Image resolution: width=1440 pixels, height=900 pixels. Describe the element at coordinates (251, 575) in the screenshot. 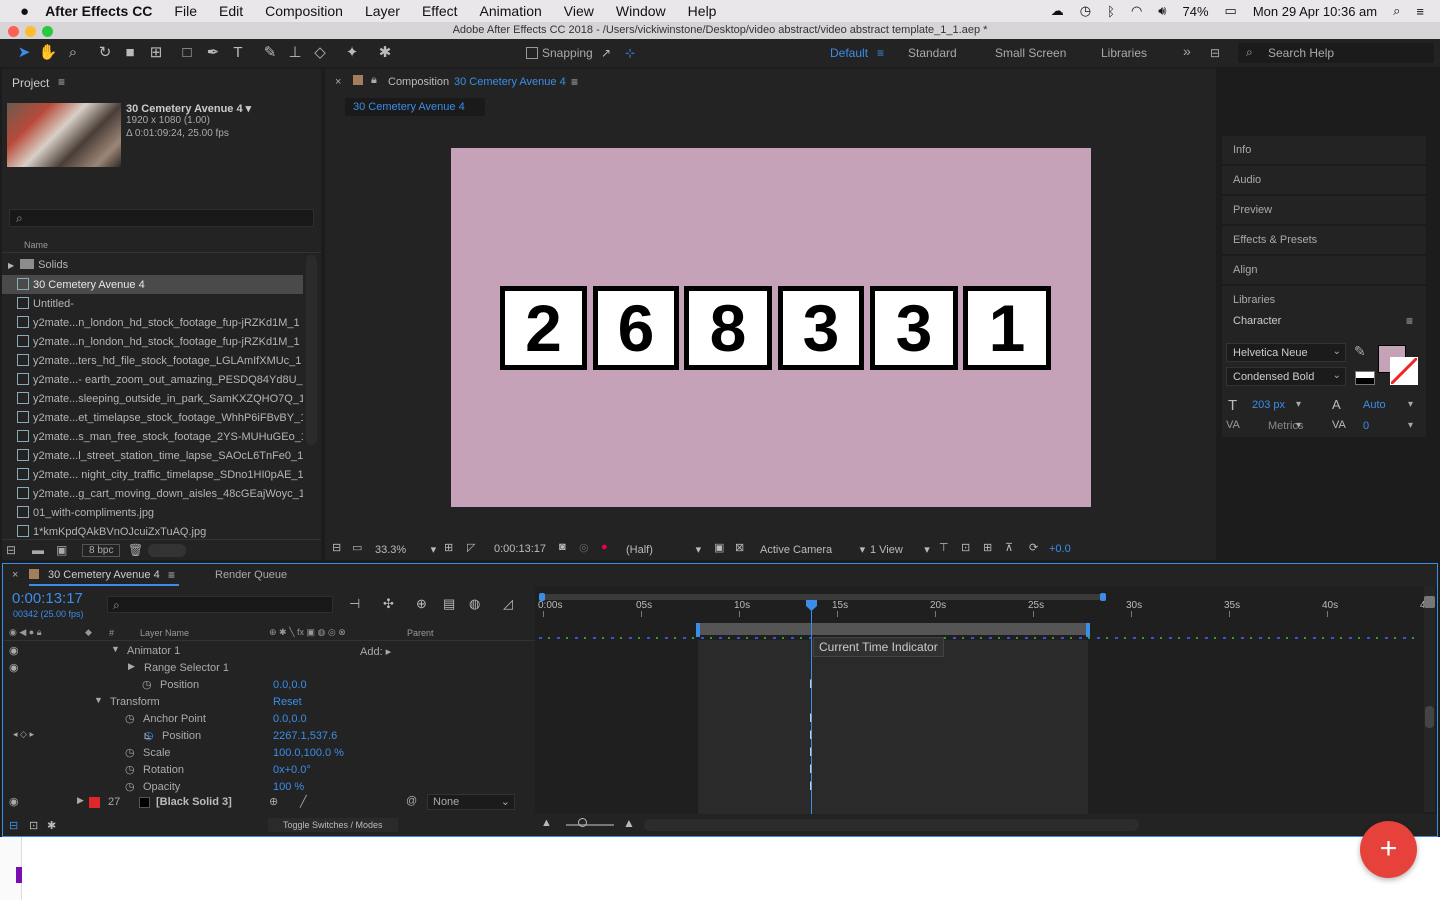

I see `render-queue-tab: Render Queue` at that location.